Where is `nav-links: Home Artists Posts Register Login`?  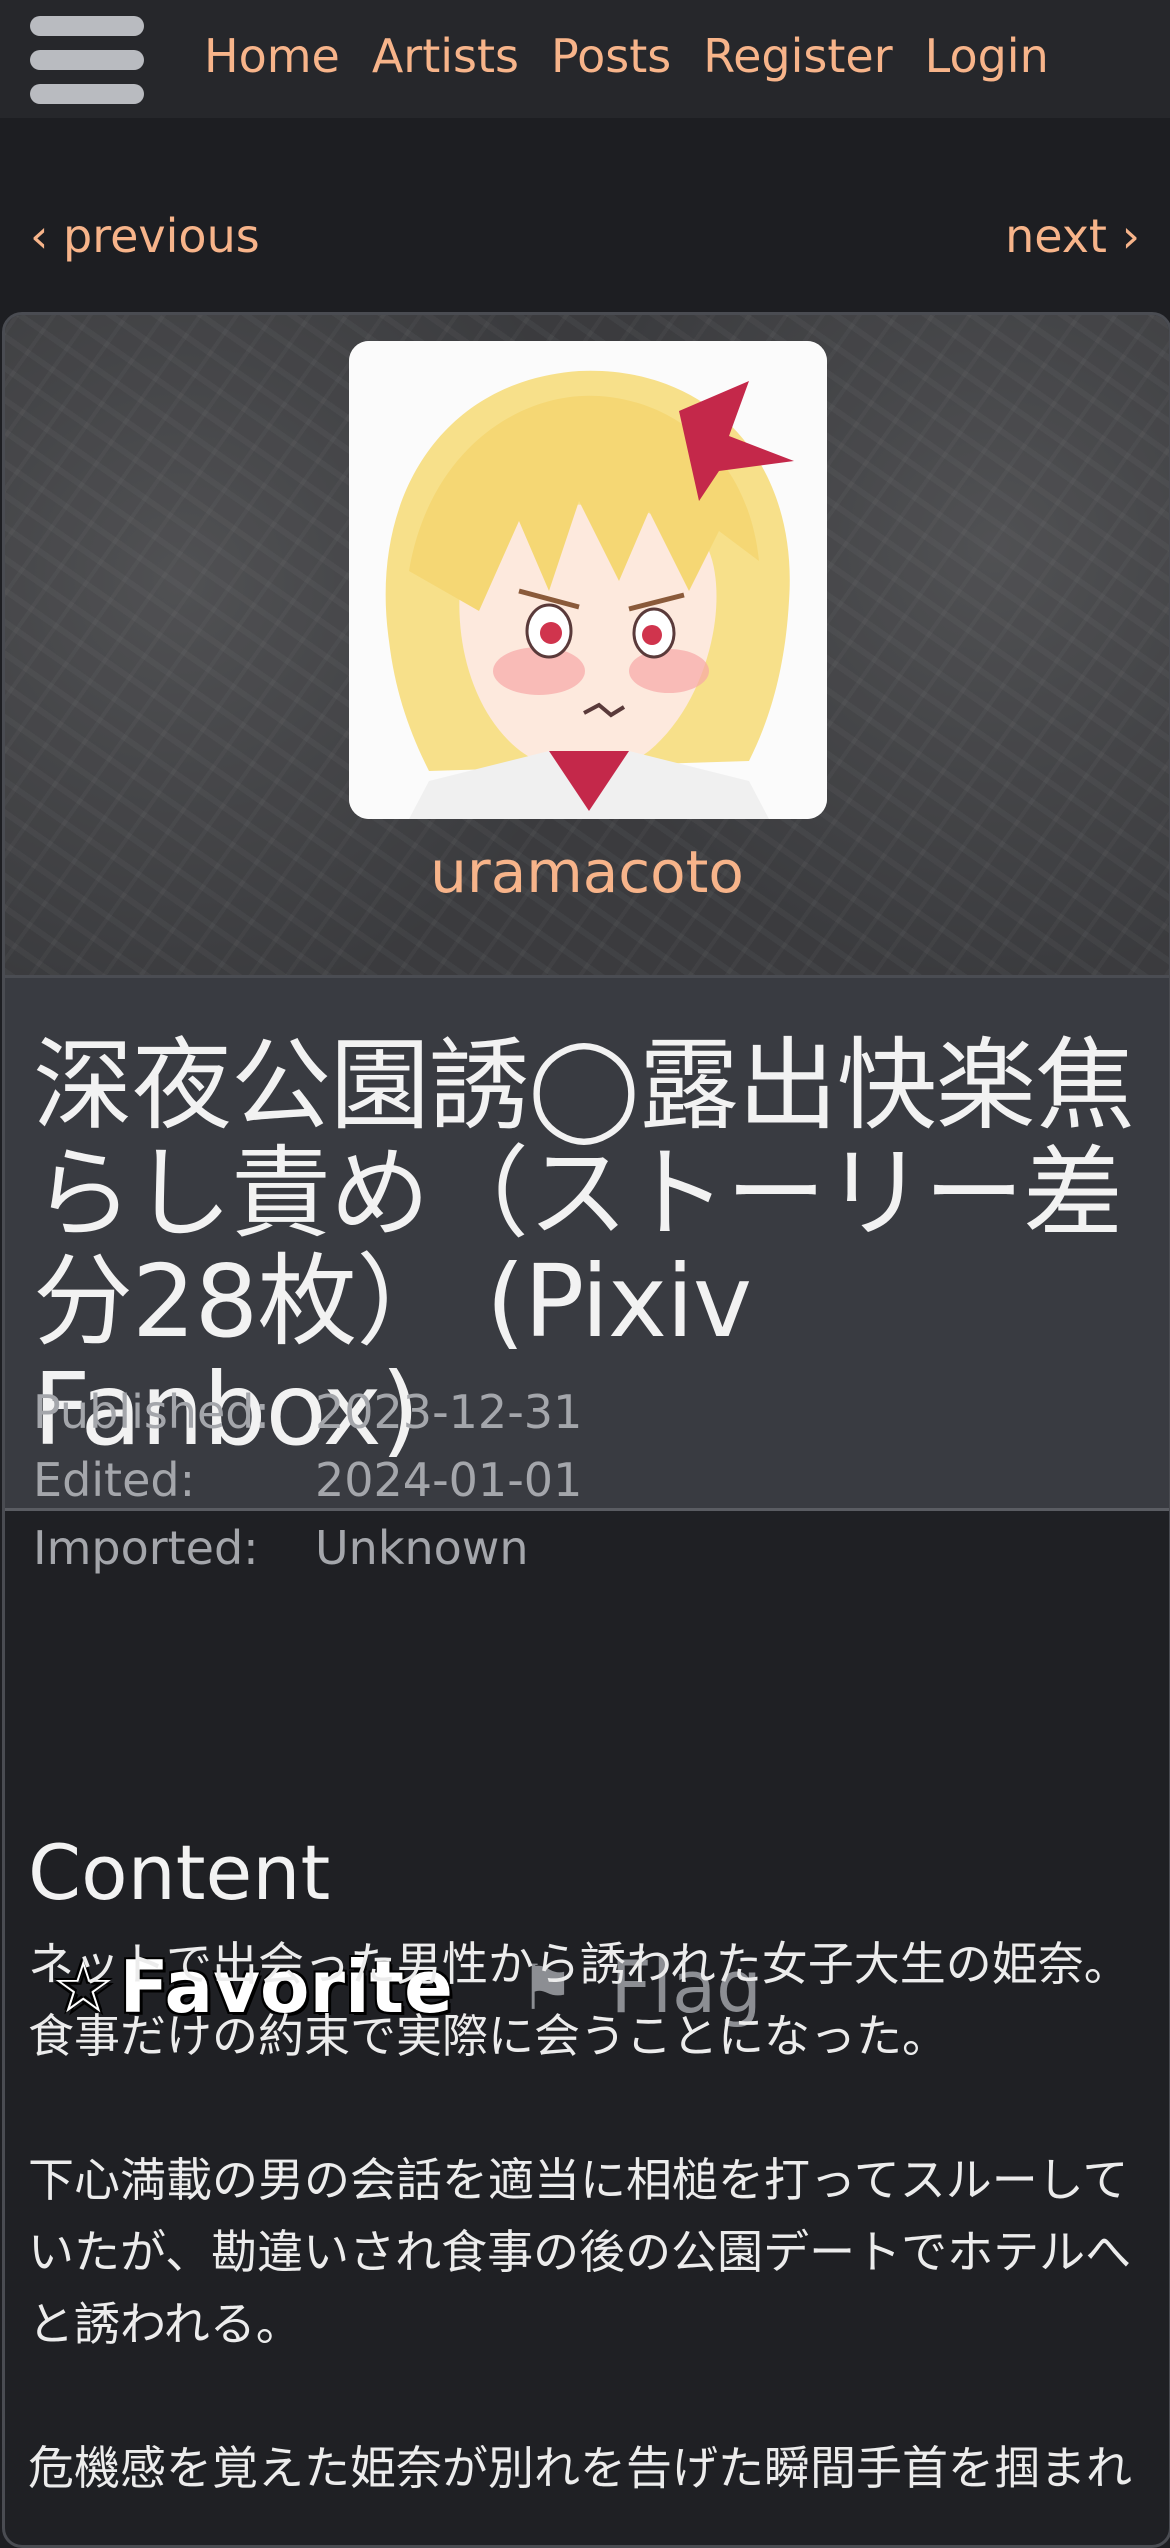
nav-links: Home Artists Posts Register Login is located at coordinates (626, 56).